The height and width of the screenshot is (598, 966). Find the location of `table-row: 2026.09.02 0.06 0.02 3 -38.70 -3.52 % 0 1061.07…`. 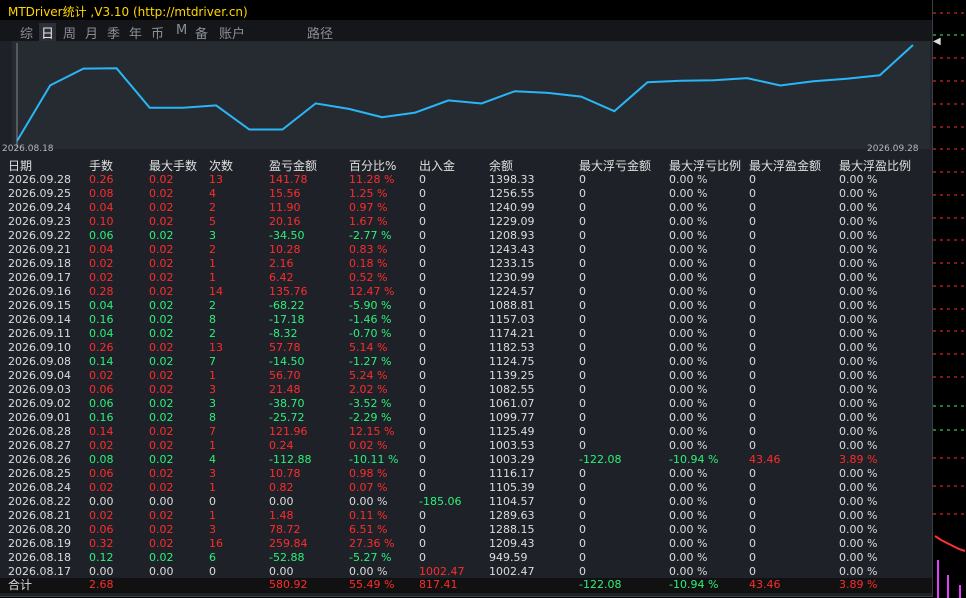

table-row: 2026.09.02 0.06 0.02 3 -38.70 -3.52 % 0 1061.07… is located at coordinates (466, 404).